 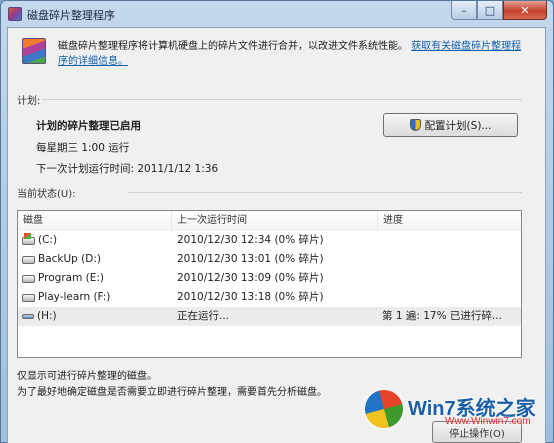 I want to click on defrag-large-icon, so click(x=34, y=51).